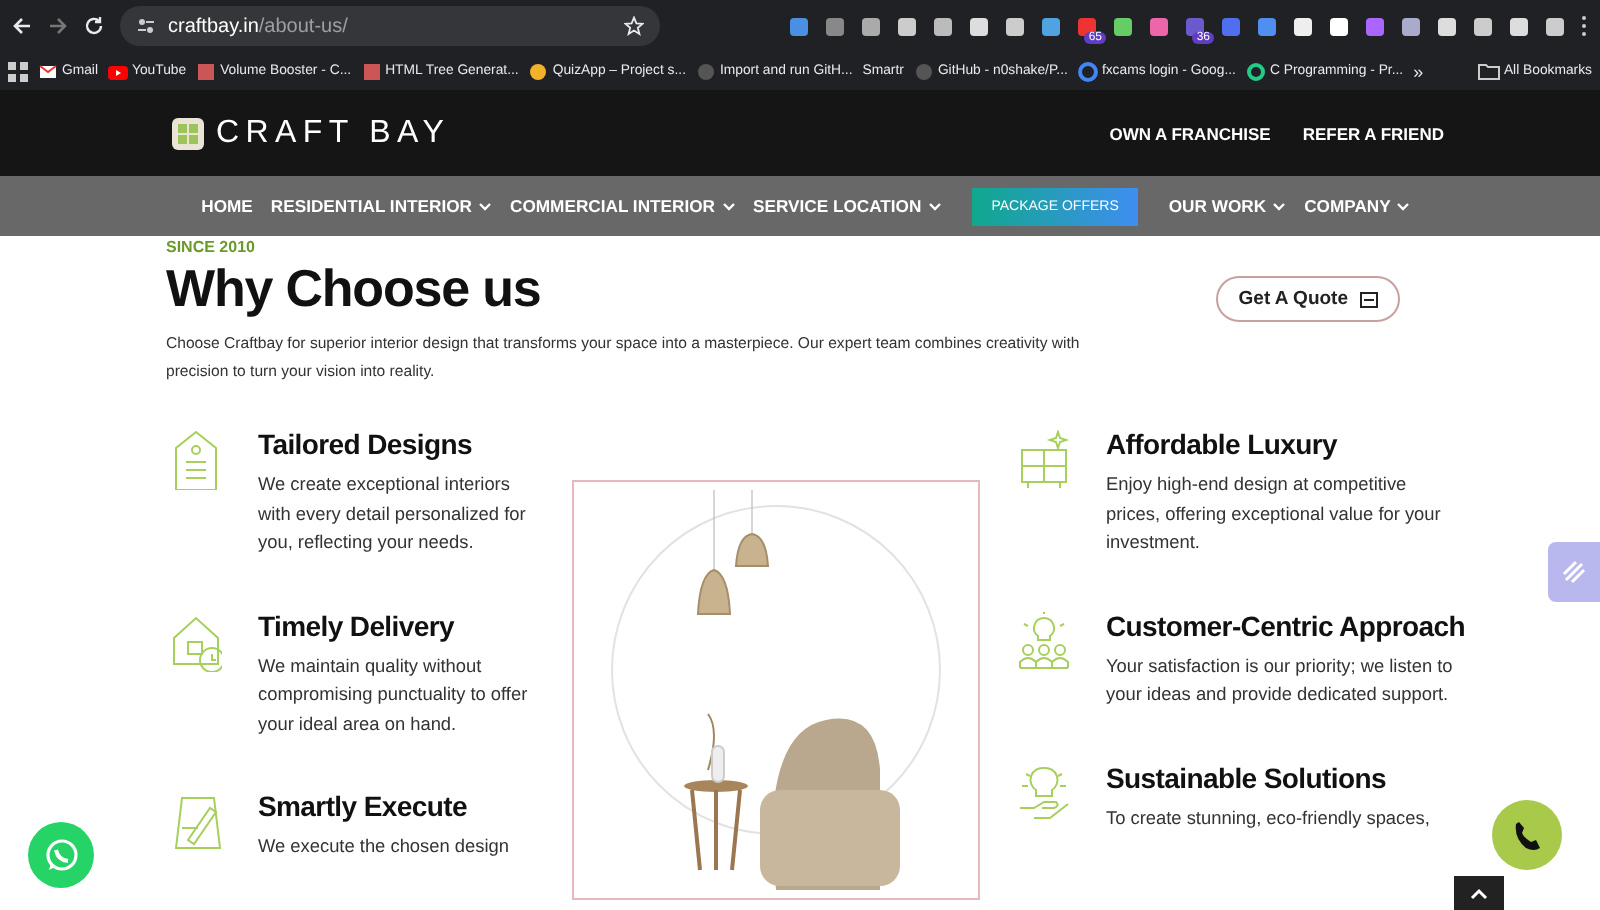  Describe the element at coordinates (1369, 299) in the screenshot. I see `arrow-box-icon` at that location.